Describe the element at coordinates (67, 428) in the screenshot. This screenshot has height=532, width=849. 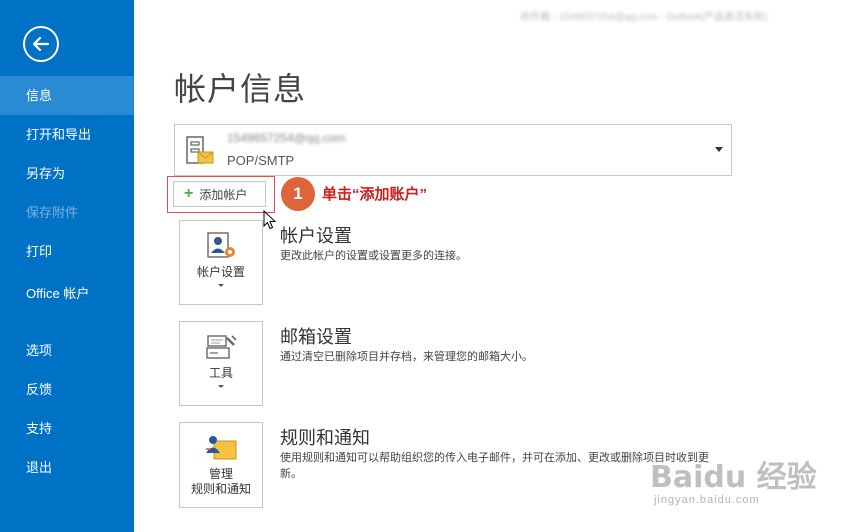
I see `nav-item-support: 支持` at that location.